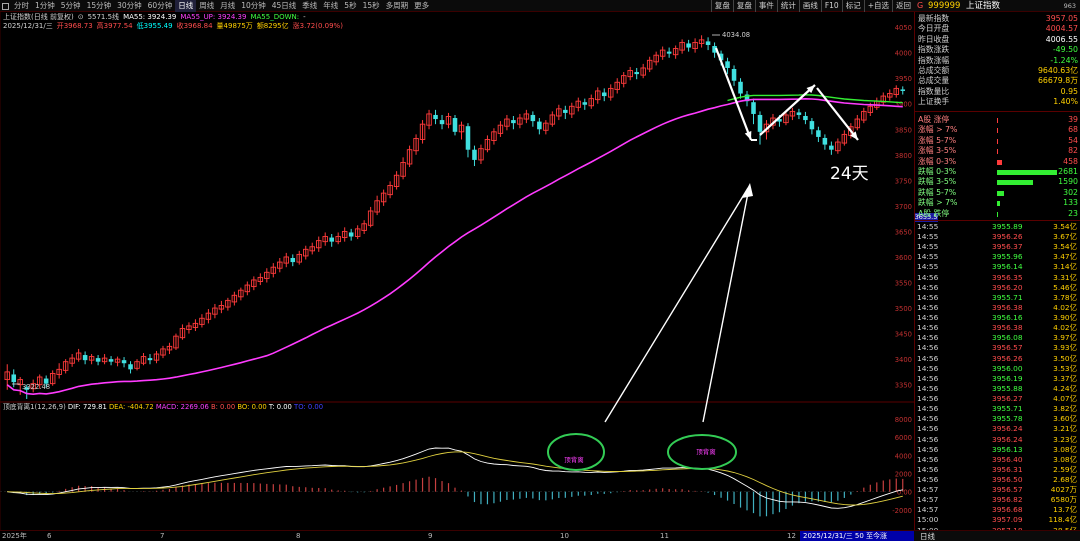 The image size is (1080, 541). I want to click on quote-value: 9640.63亿, so click(1057, 70).